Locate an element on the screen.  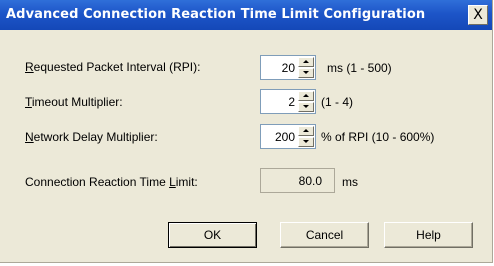
close-icon: X is located at coordinates (478, 15).